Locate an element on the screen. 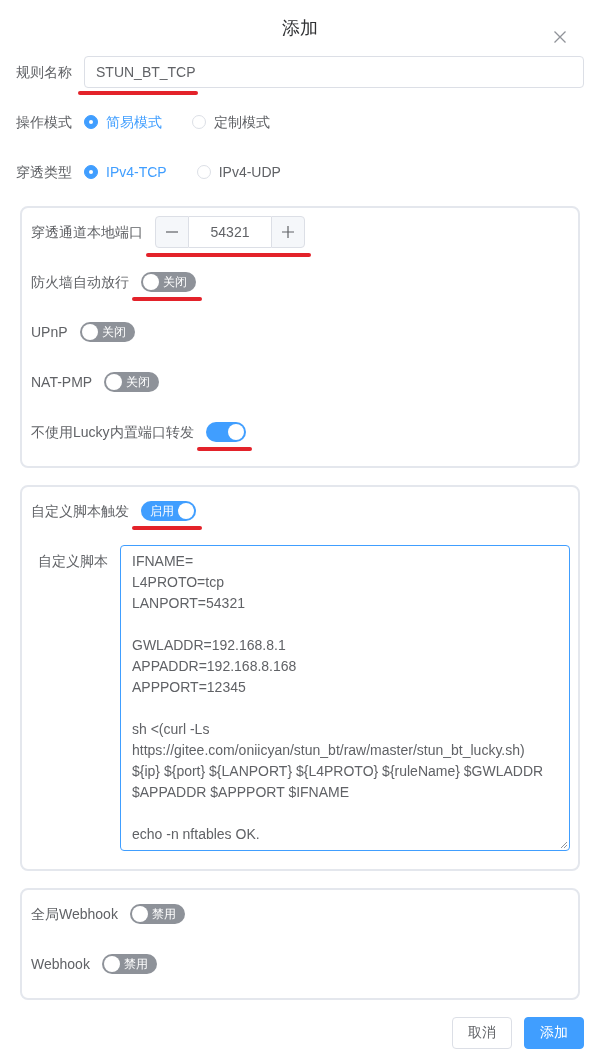 The height and width of the screenshot is (1060, 600). toggle-switch: 启用 is located at coordinates (168, 511).